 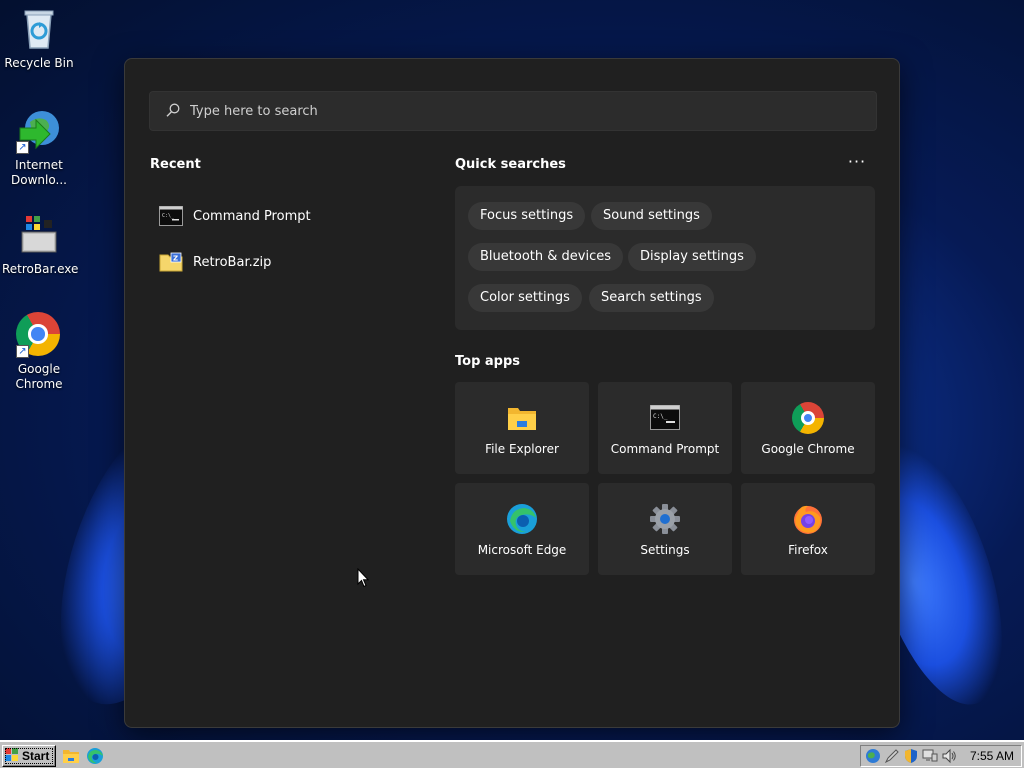 What do you see at coordinates (39, 235) in the screenshot?
I see `retrobar-icon` at bounding box center [39, 235].